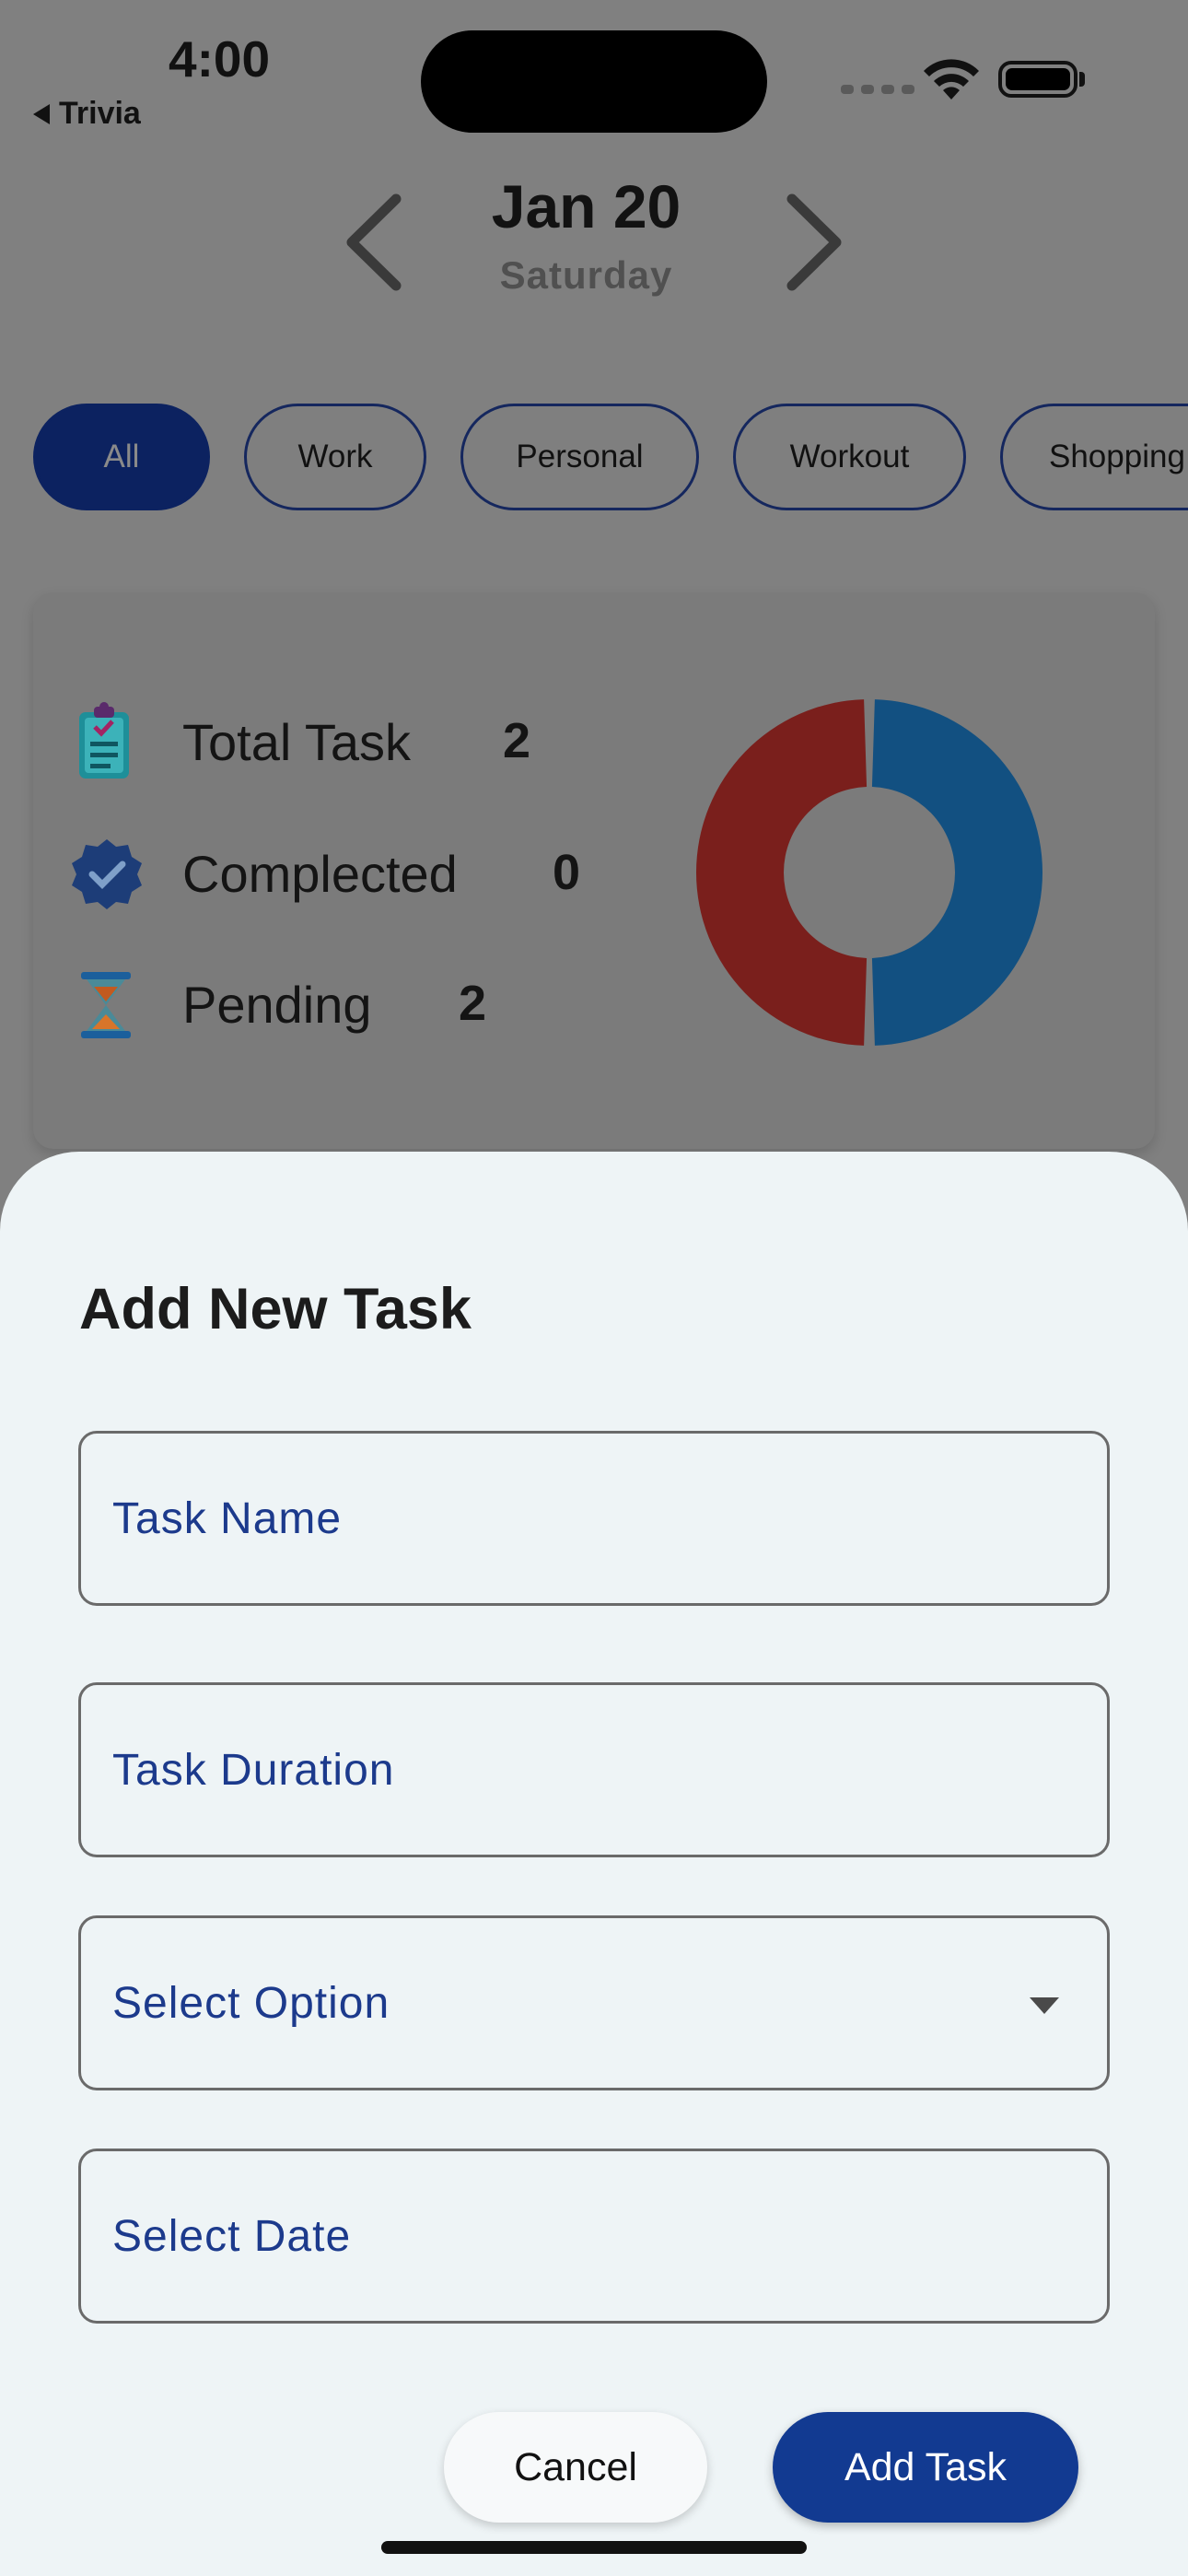  I want to click on pending-value: 2, so click(473, 1004).